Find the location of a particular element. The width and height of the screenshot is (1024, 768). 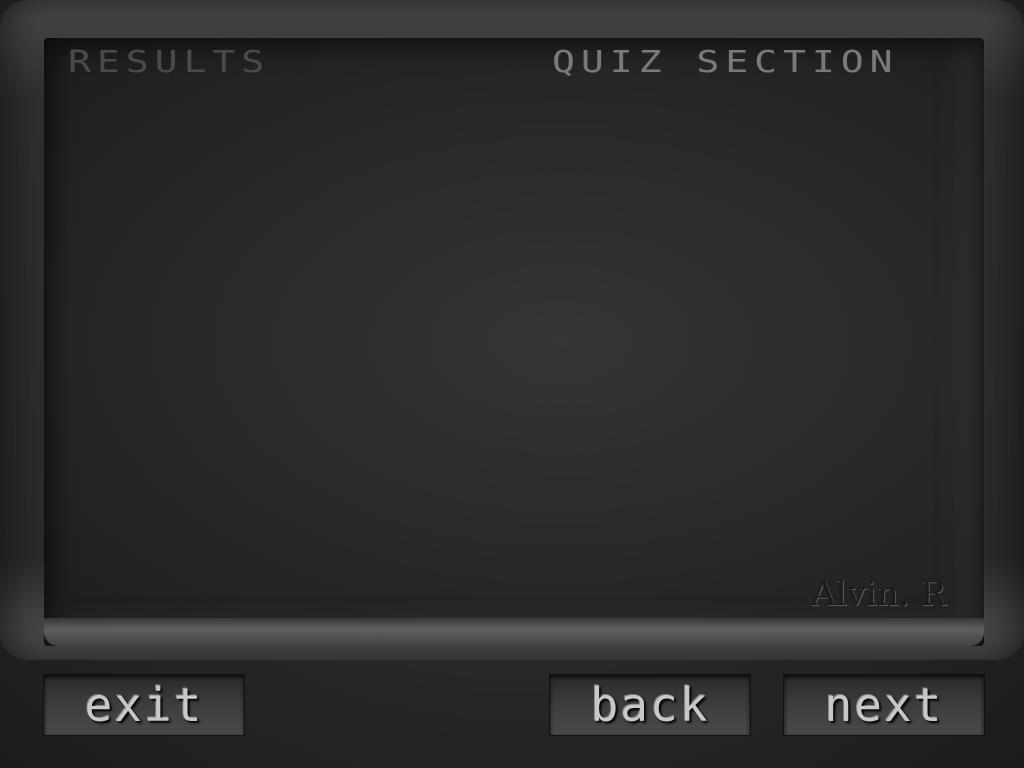

results-title: RESULTS is located at coordinates (169, 62).